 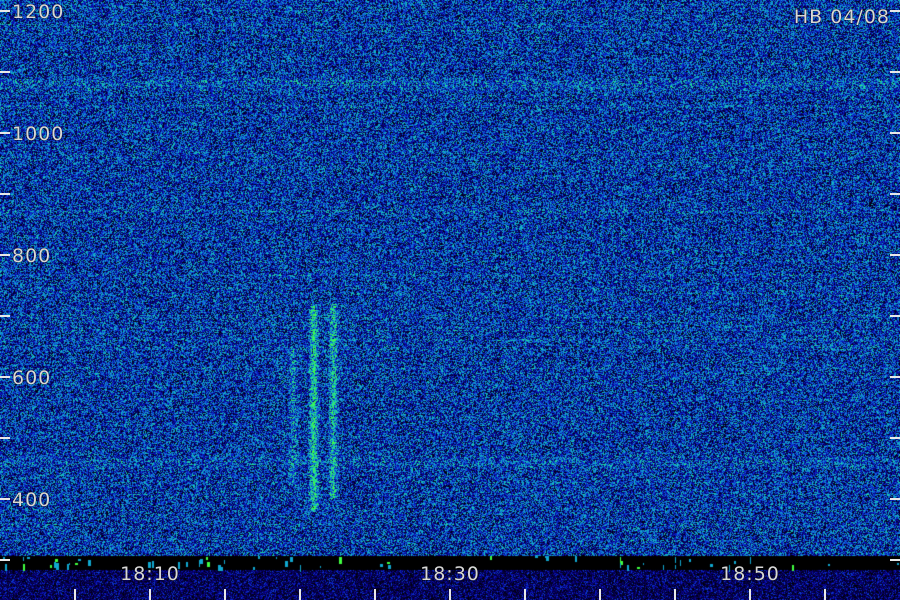 What do you see at coordinates (150, 574) in the screenshot?
I see `x-tick-label: 18:10` at bounding box center [150, 574].